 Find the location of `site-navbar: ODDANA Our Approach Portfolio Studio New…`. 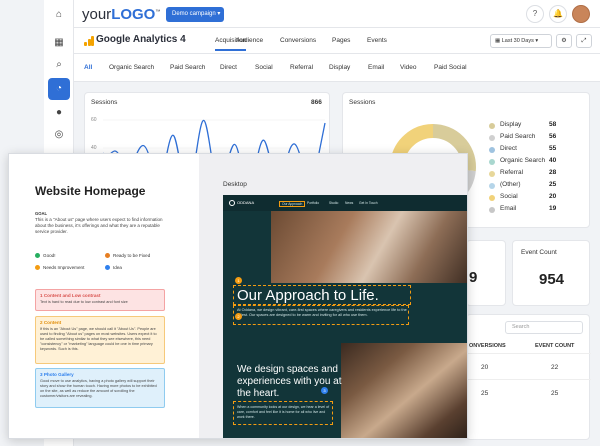

site-navbar: ODDANA Our Approach Portfolio Studio New… is located at coordinates (345, 203).